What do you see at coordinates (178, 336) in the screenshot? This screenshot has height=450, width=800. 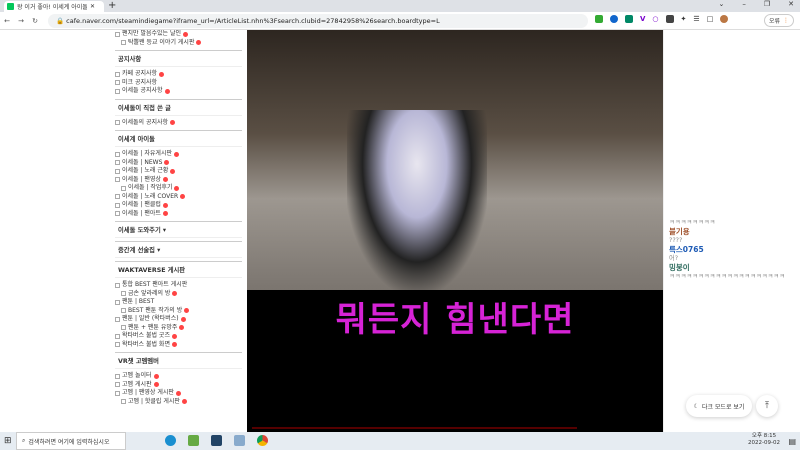 I see `menu-item: 왁타버스 불법 굿즈` at bounding box center [178, 336].